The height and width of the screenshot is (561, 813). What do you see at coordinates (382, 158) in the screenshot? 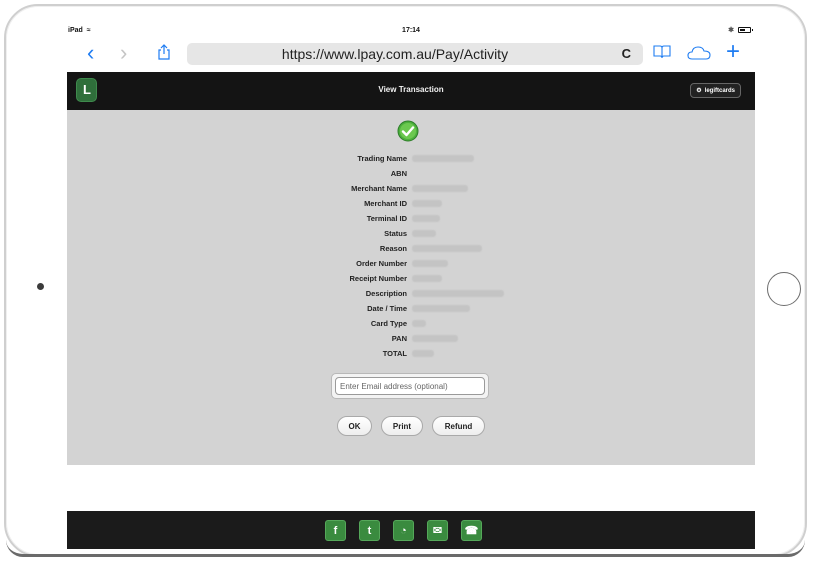
I see `field-label: Trading Name` at bounding box center [382, 158].